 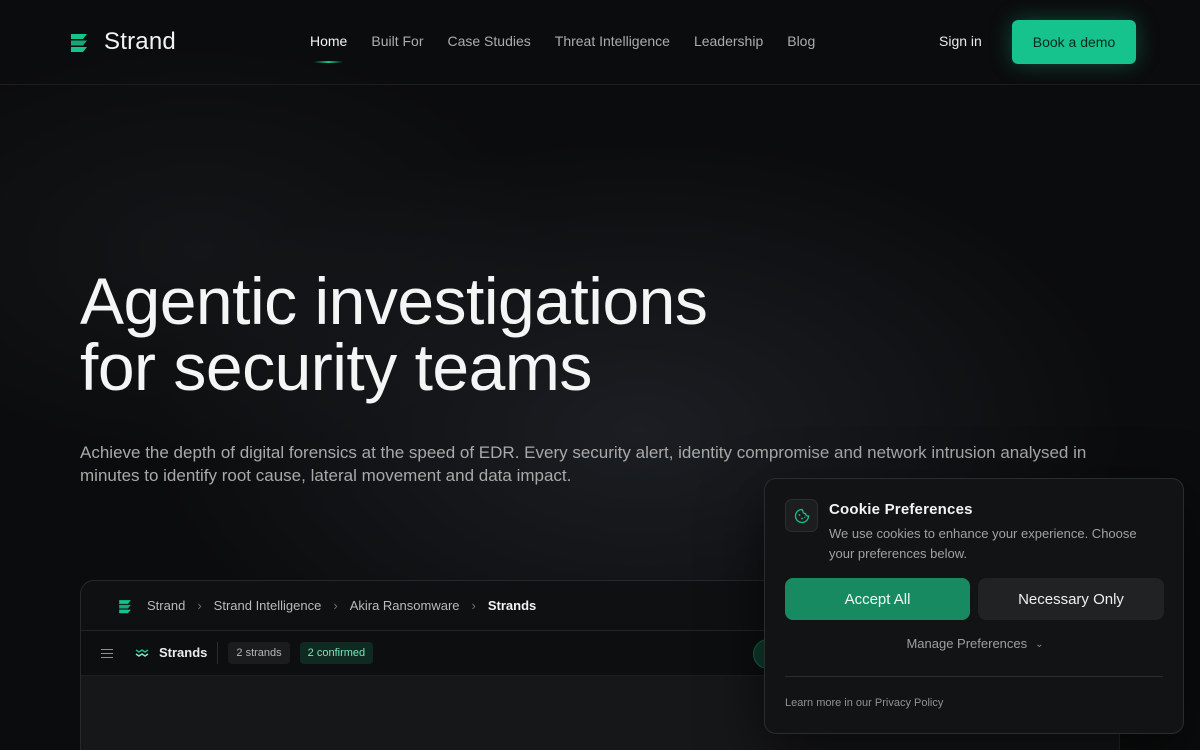 What do you see at coordinates (801, 515) in the screenshot?
I see `cookie-icon` at bounding box center [801, 515].